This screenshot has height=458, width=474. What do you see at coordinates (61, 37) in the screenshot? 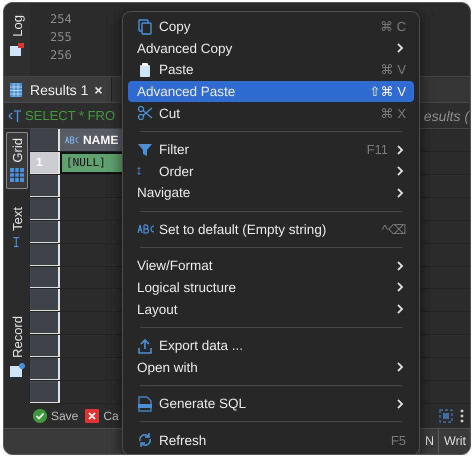
I see `line-number: 255` at bounding box center [61, 37].